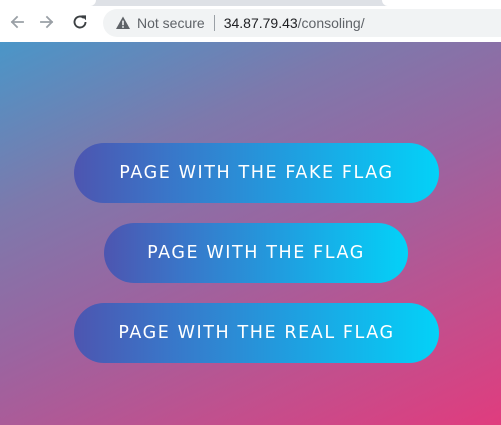  I want to click on real-flag-page-label: PAGE WITH THE REAL FLAG, so click(256, 333).